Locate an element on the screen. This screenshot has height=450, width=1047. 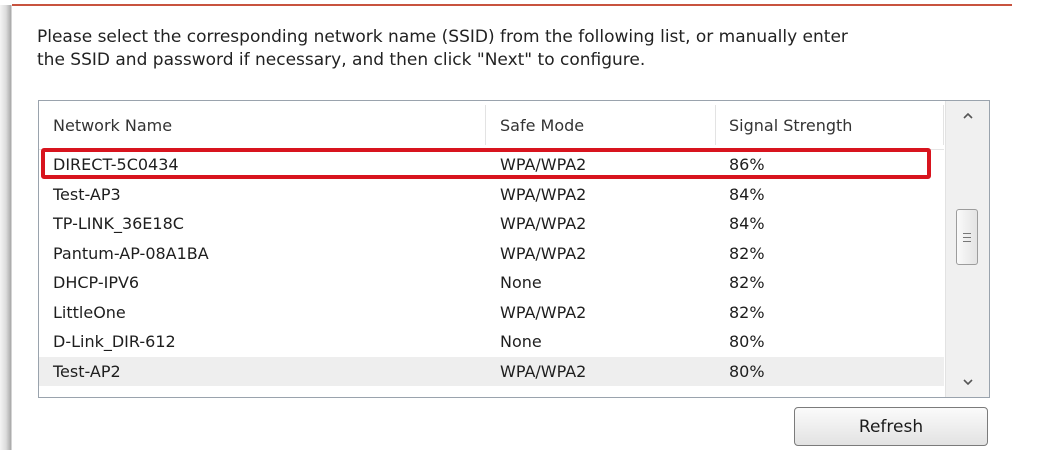
network-name-cell: LittleOne is located at coordinates (89, 312).